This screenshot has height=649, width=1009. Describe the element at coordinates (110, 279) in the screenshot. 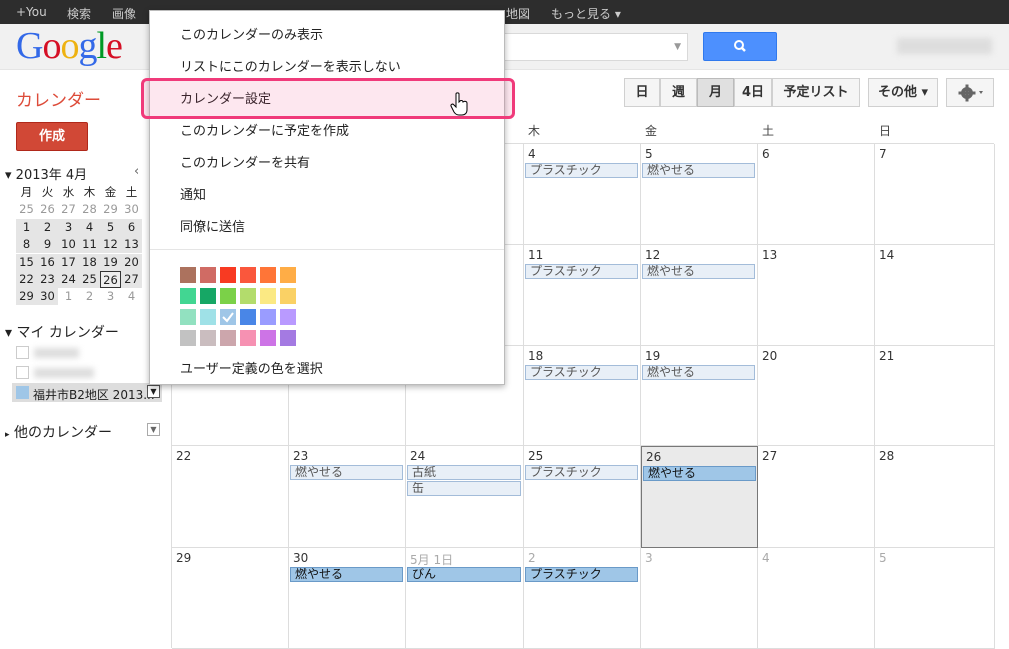

I see `mini-day: 26` at that location.